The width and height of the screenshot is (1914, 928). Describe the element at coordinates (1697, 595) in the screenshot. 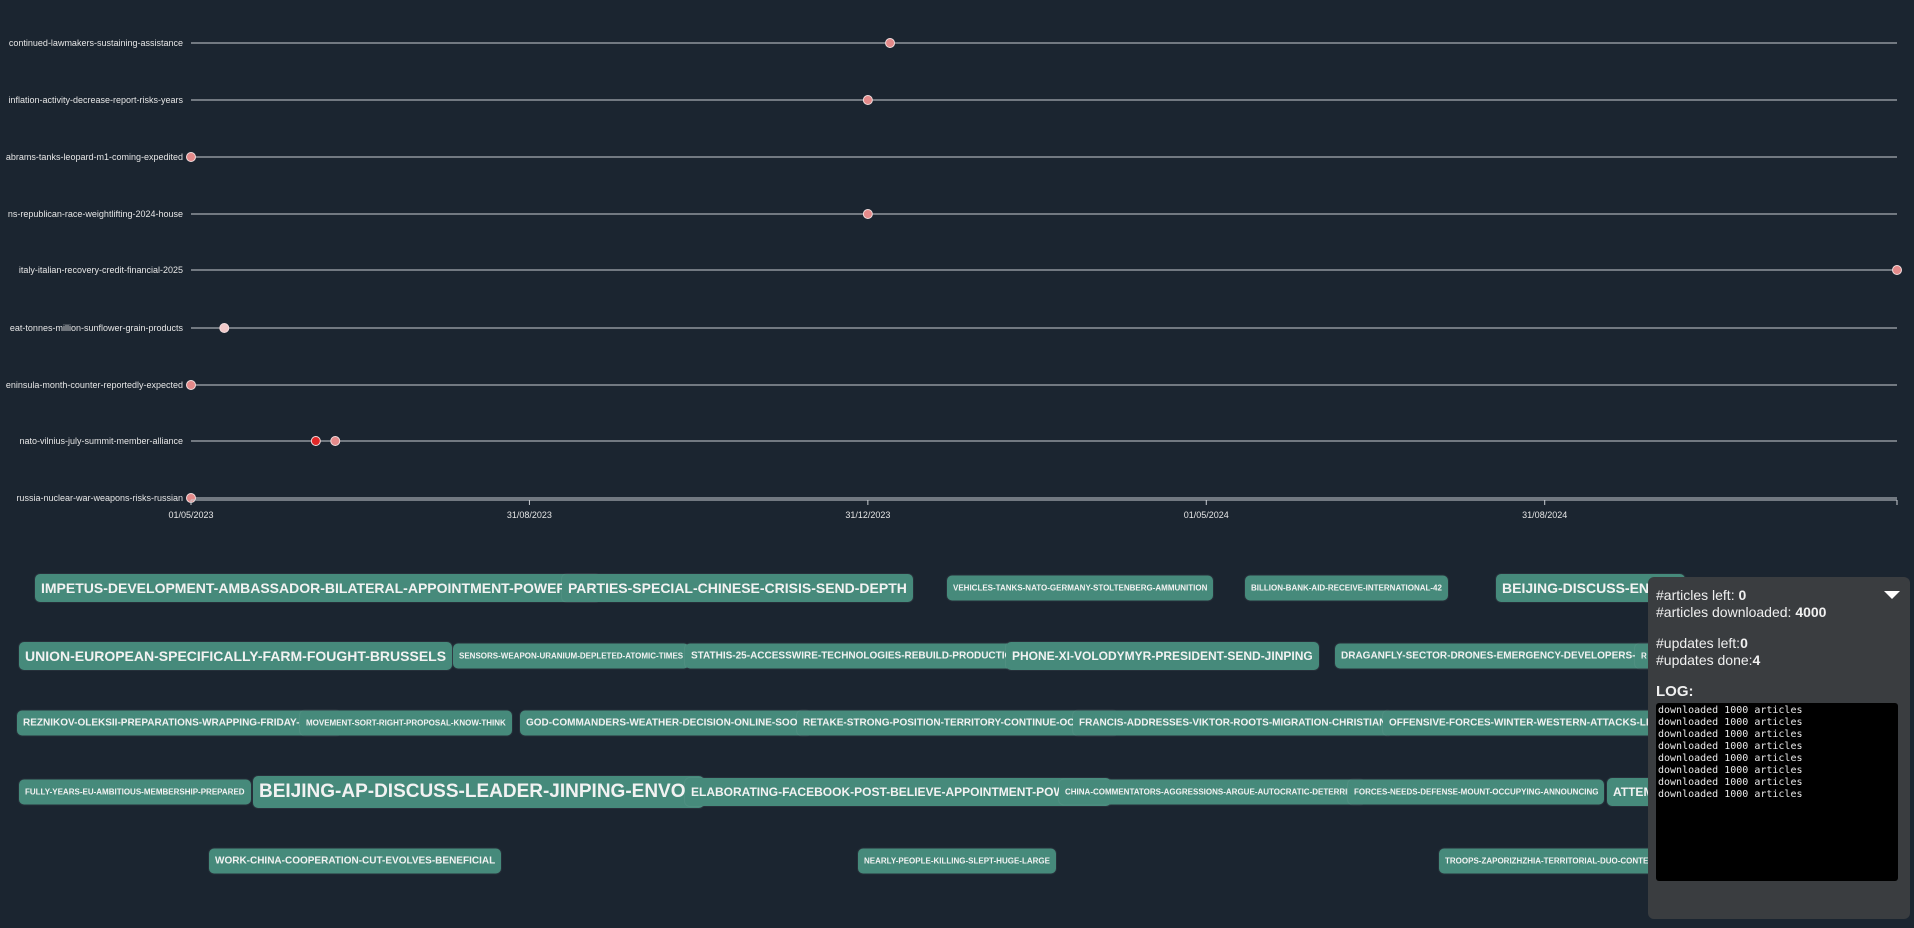

I see `articles-left-label: #articles left:` at that location.